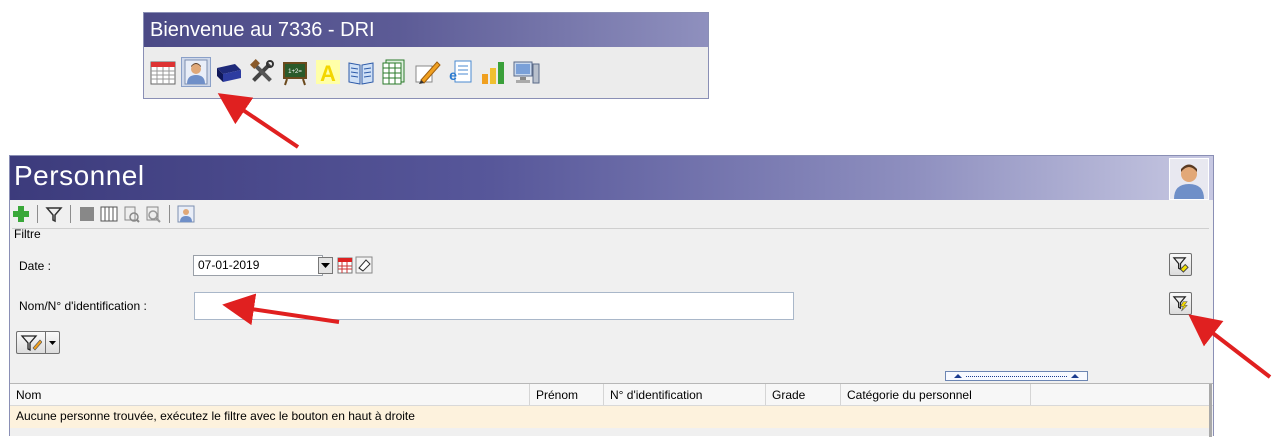  What do you see at coordinates (163, 72) in the screenshot?
I see `calendar-icon` at bounding box center [163, 72].